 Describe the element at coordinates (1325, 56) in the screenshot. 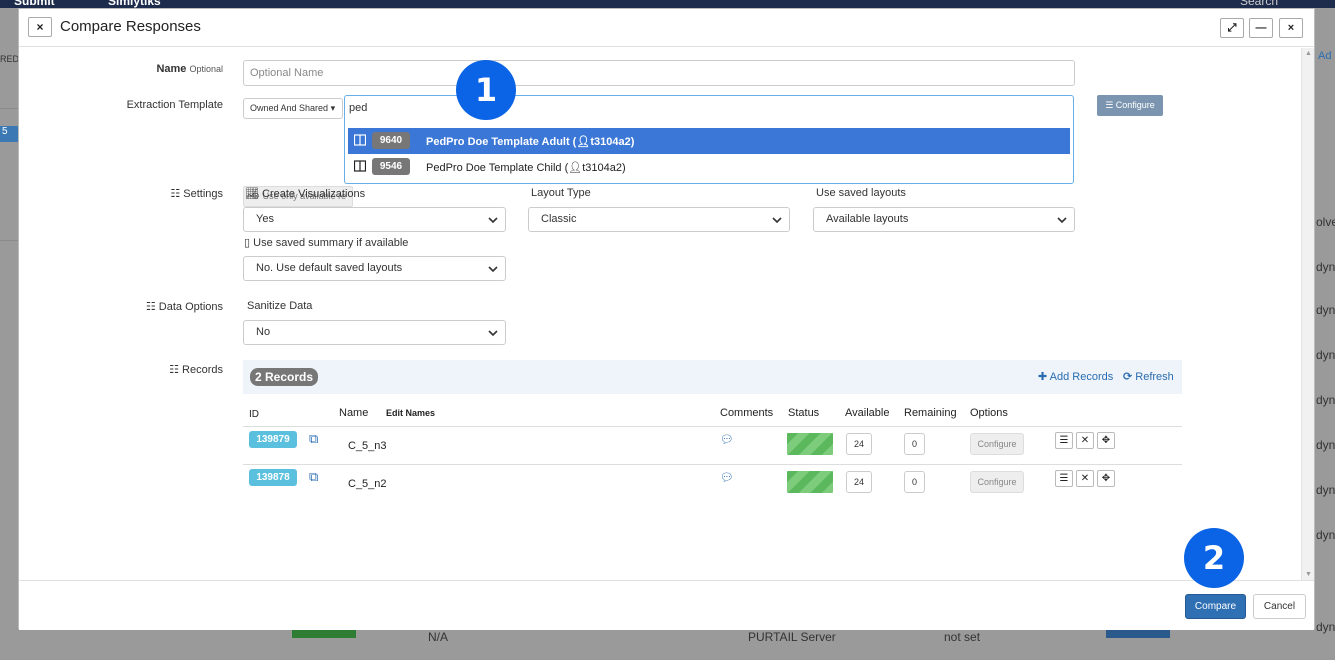

I see `bg-right-label: Ad` at that location.